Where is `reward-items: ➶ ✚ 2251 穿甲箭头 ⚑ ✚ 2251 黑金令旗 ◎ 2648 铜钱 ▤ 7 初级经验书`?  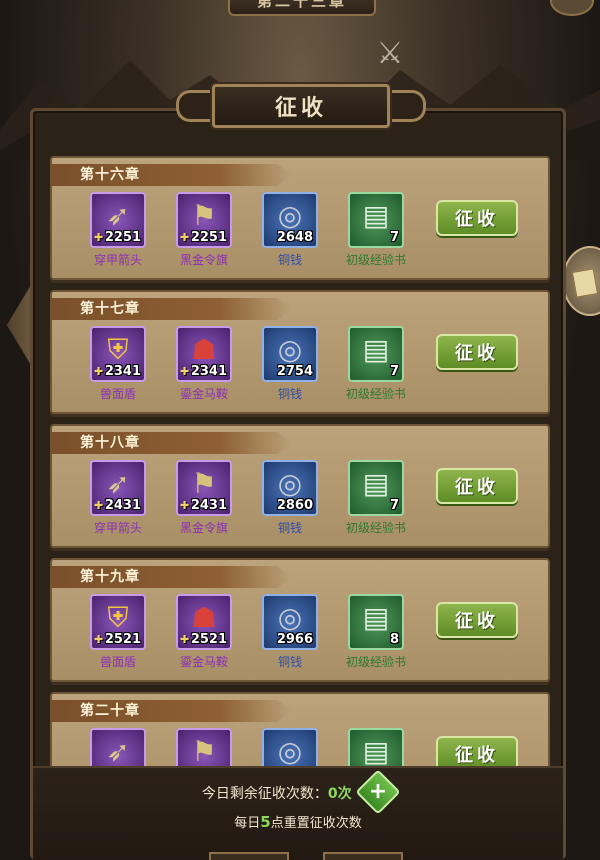
reward-items: ➶ ✚ 2251 穿甲箭头 ⚑ ✚ 2251 黑金令旗 ◎ 2648 铜钱 ▤ 7 初级经验书 is located at coordinates (248, 230).